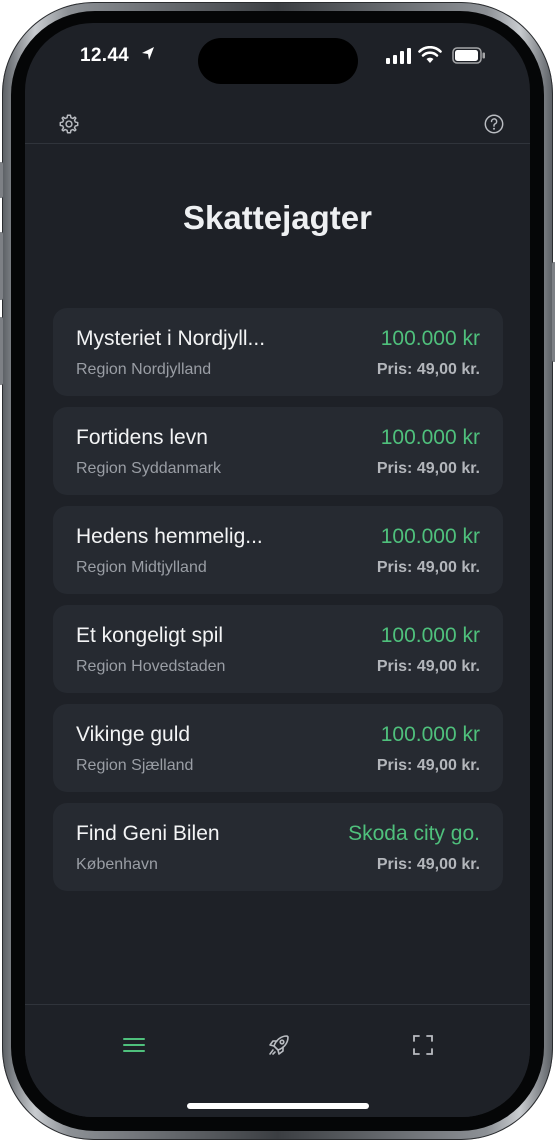  I want to click on hunt-region: København, so click(117, 864).